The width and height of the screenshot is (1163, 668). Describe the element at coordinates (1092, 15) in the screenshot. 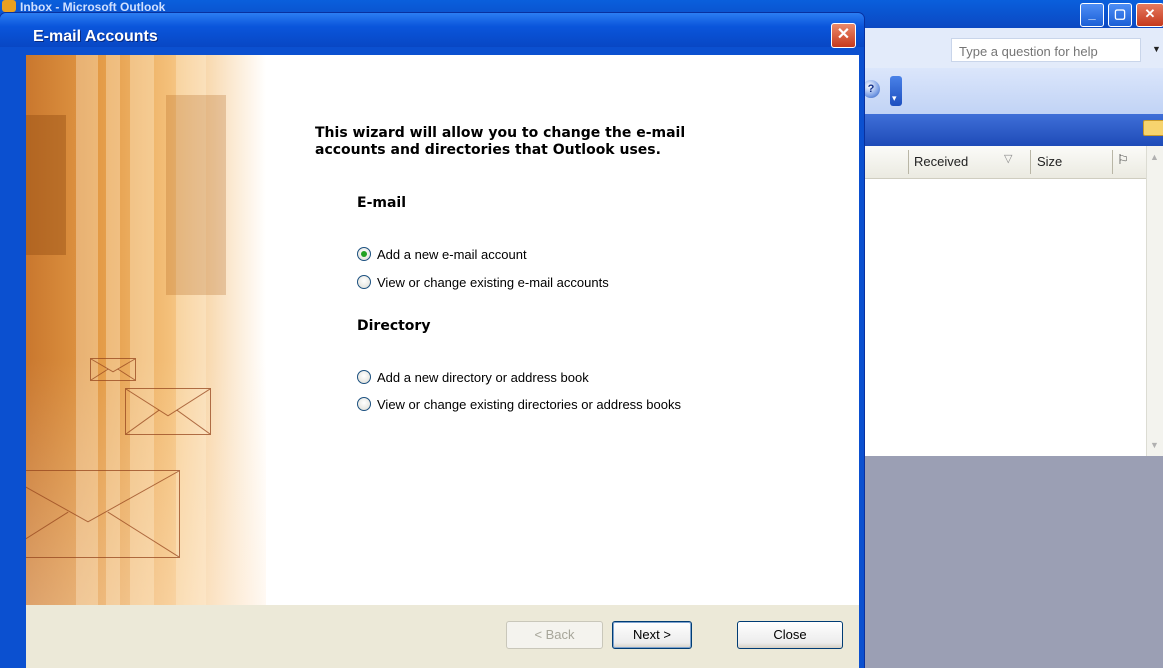

I see `minimize-icon: _` at that location.